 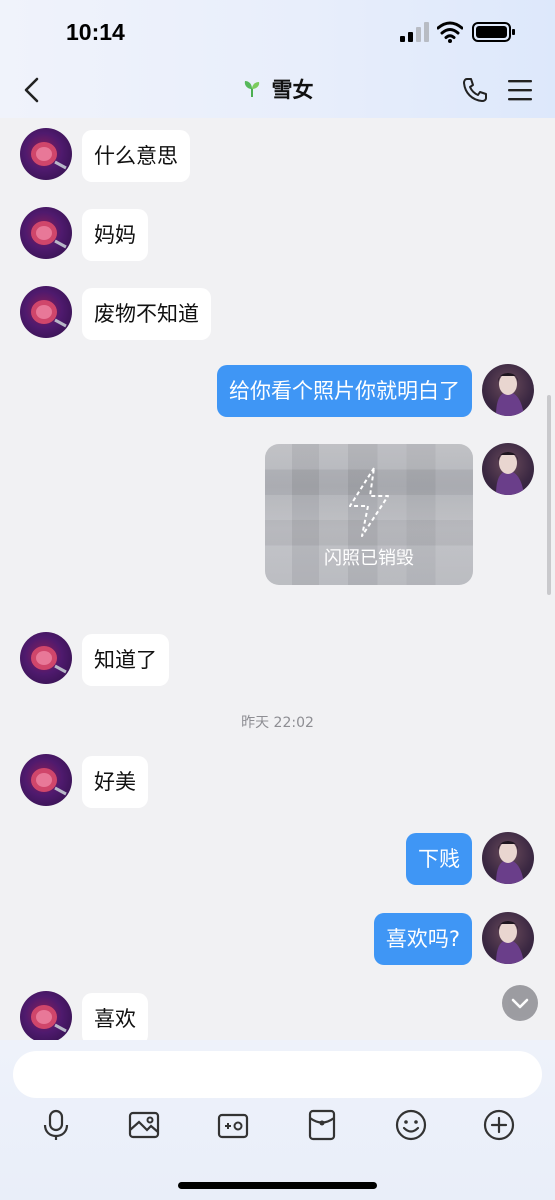 What do you see at coordinates (115, 235) in the screenshot?
I see `message-bubble-incoming: 妈妈` at bounding box center [115, 235].